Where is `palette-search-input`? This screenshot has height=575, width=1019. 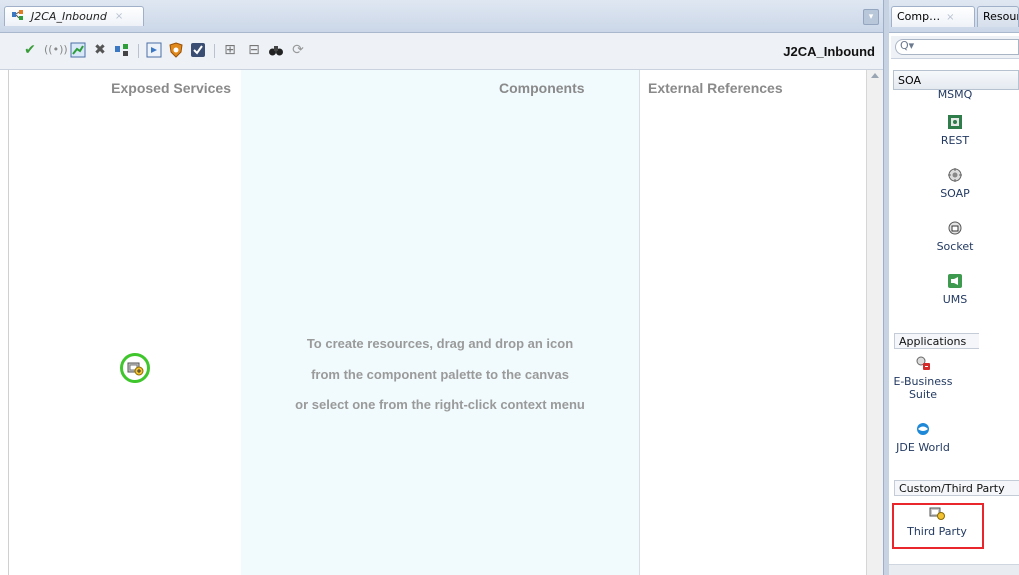
palette-search-input is located at coordinates (968, 47).